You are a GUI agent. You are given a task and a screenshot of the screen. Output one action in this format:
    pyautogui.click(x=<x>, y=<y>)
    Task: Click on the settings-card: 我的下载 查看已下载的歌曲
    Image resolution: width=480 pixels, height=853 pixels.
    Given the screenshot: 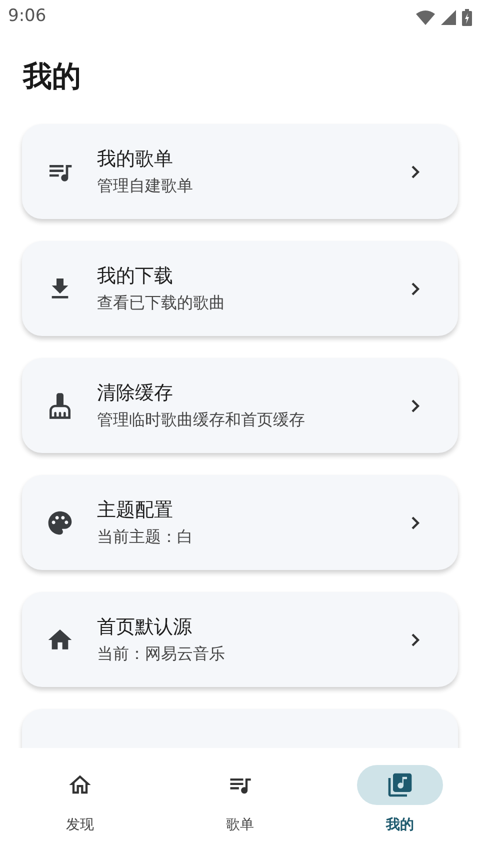 What is the action you would take?
    pyautogui.click(x=240, y=288)
    